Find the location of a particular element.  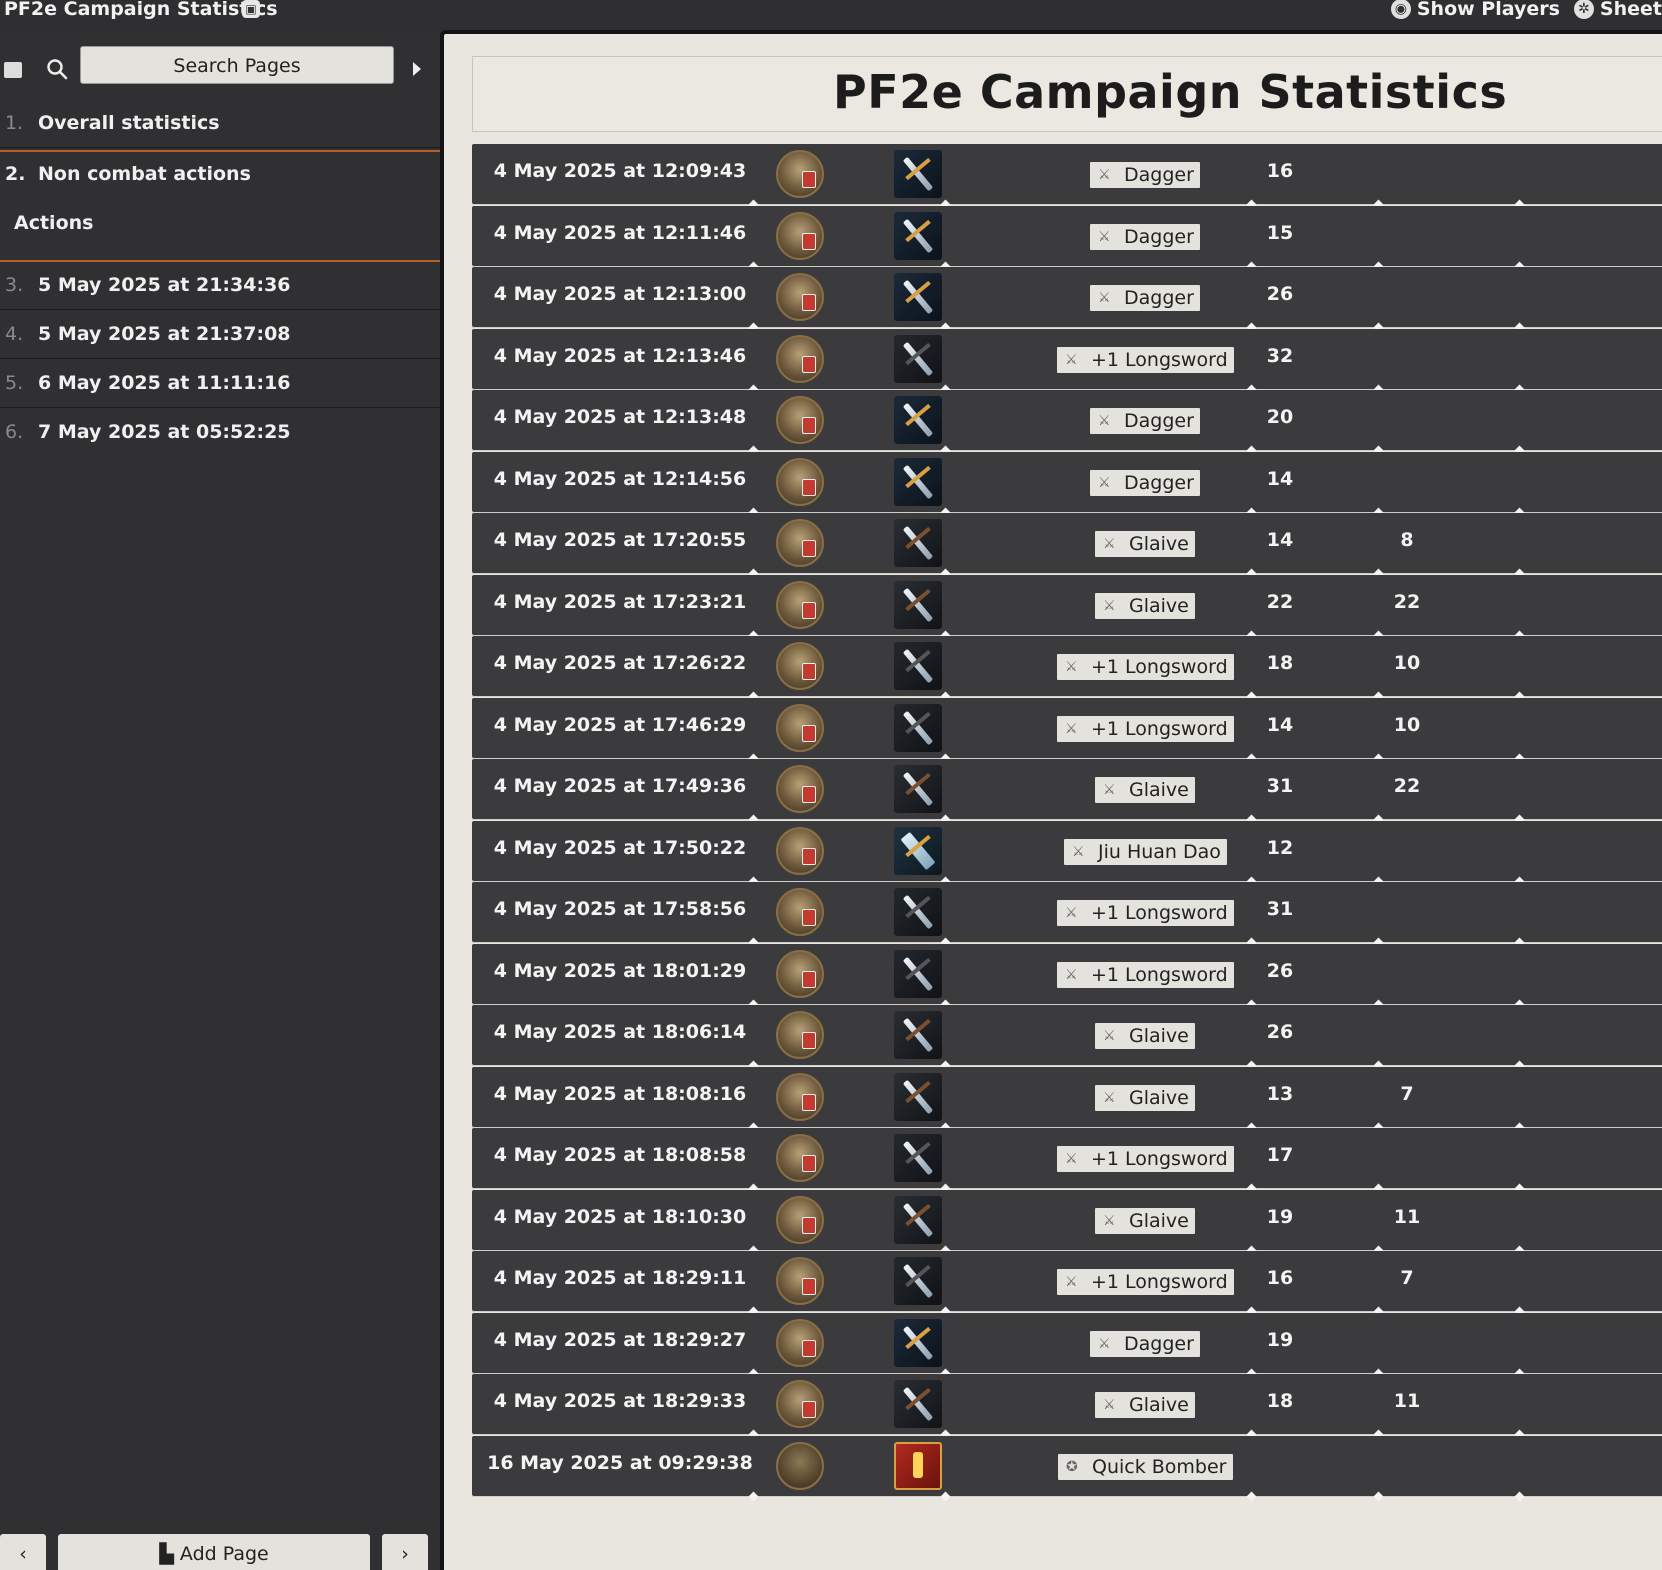

item-name: Dagger is located at coordinates (1159, 1344).